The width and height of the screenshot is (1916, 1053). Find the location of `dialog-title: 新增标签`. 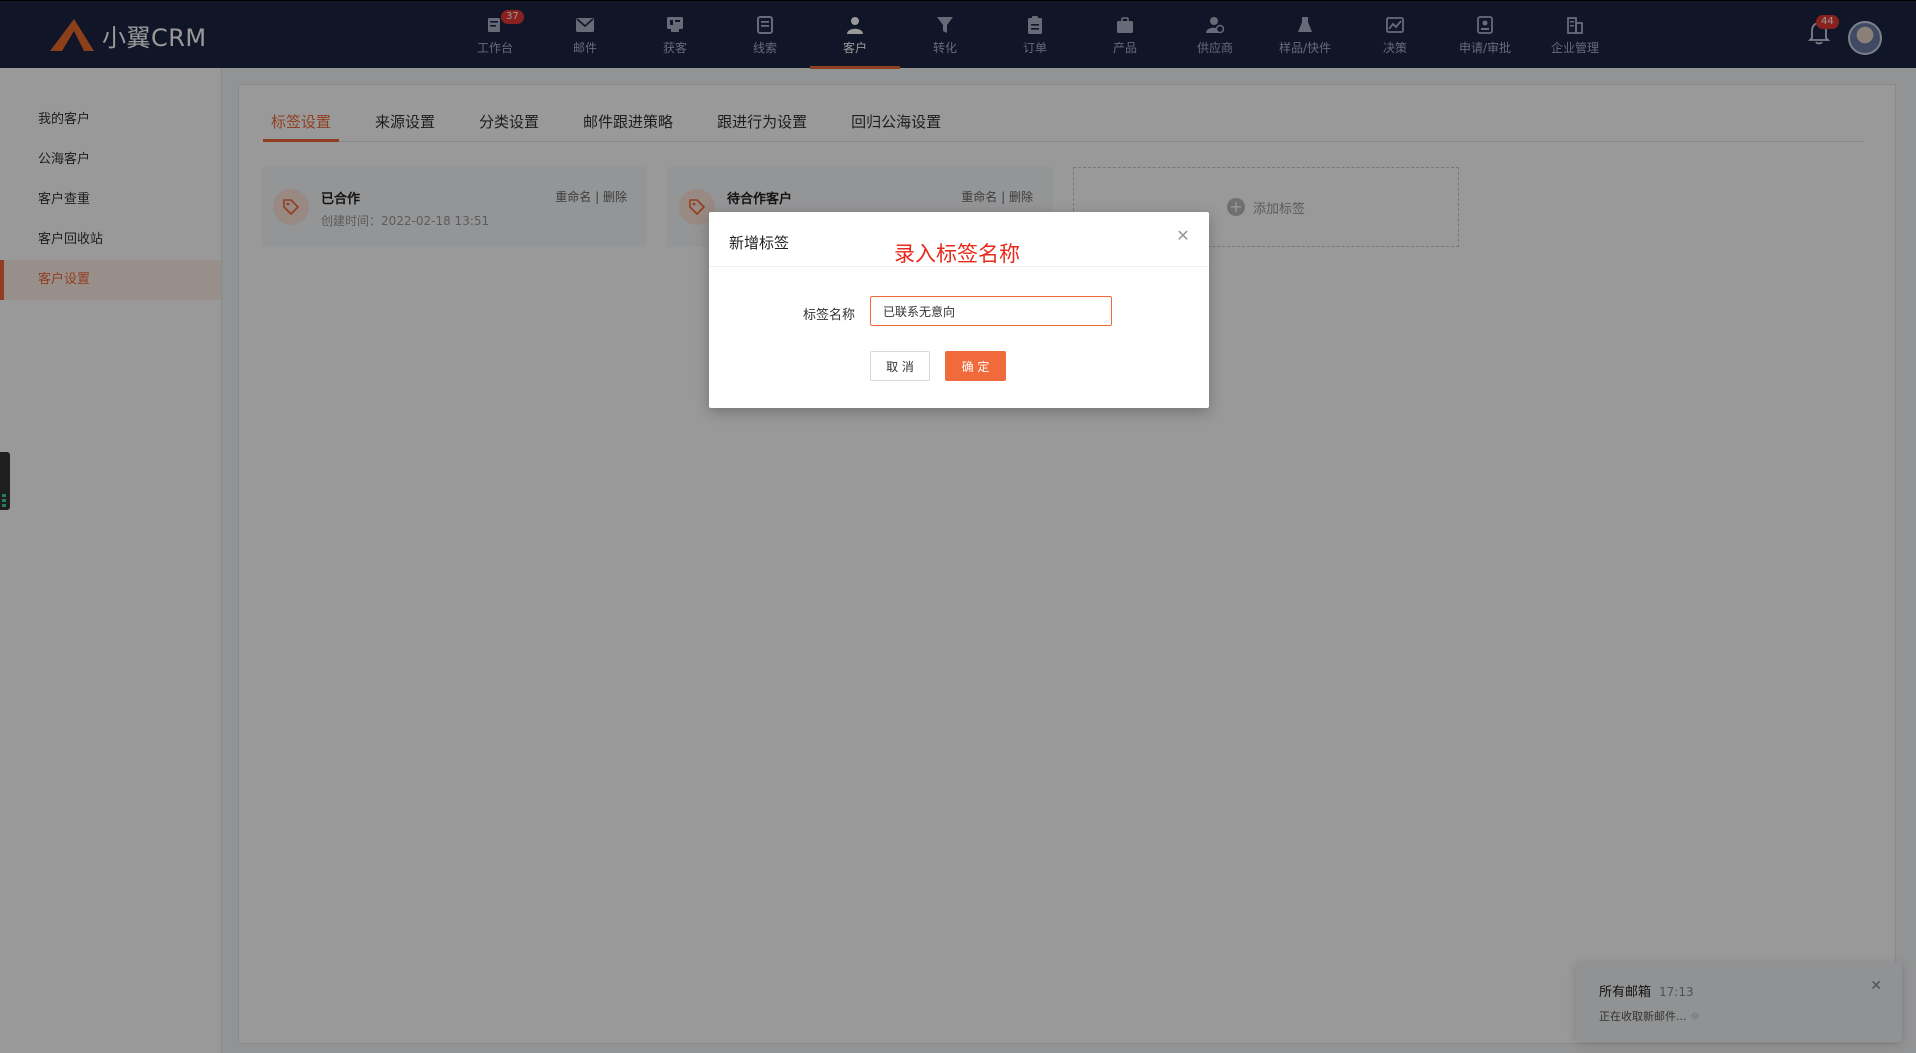

dialog-title: 新增标签 is located at coordinates (759, 243).